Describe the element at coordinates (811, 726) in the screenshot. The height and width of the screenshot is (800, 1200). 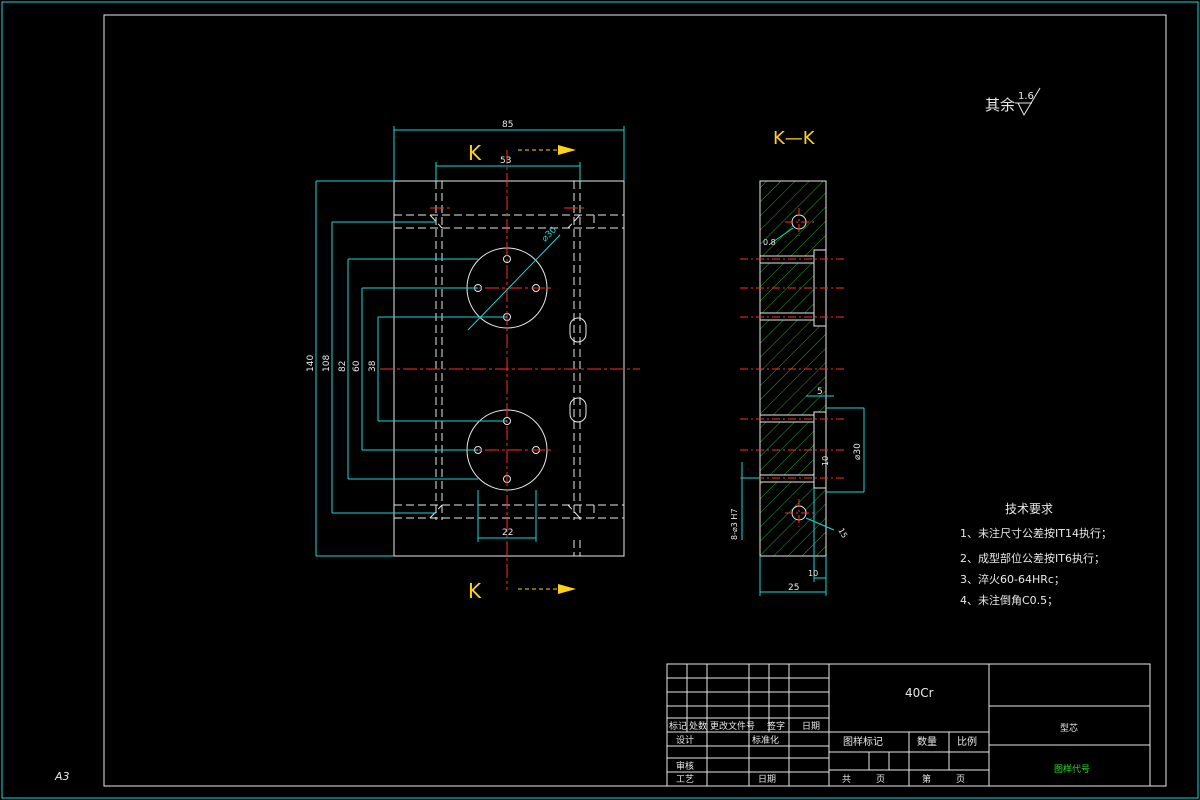
I see `tb-rev-h5: 日期` at that location.